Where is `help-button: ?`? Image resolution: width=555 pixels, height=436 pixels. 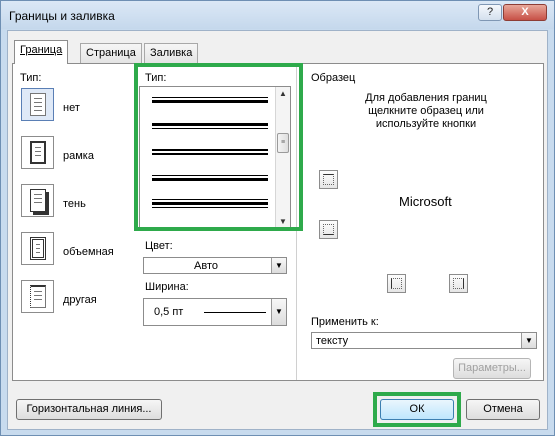 help-button: ? is located at coordinates (490, 12).